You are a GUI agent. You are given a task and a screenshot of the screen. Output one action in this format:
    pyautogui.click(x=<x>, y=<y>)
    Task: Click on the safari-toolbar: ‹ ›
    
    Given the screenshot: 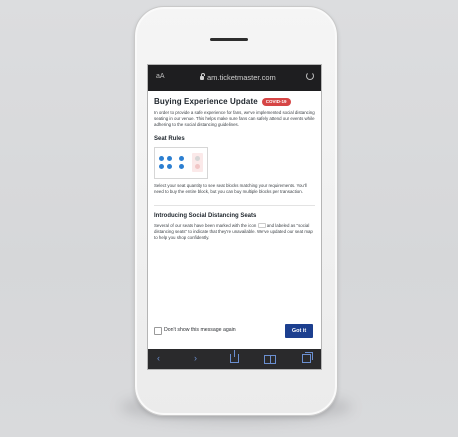 What is the action you would take?
    pyautogui.click(x=234, y=359)
    